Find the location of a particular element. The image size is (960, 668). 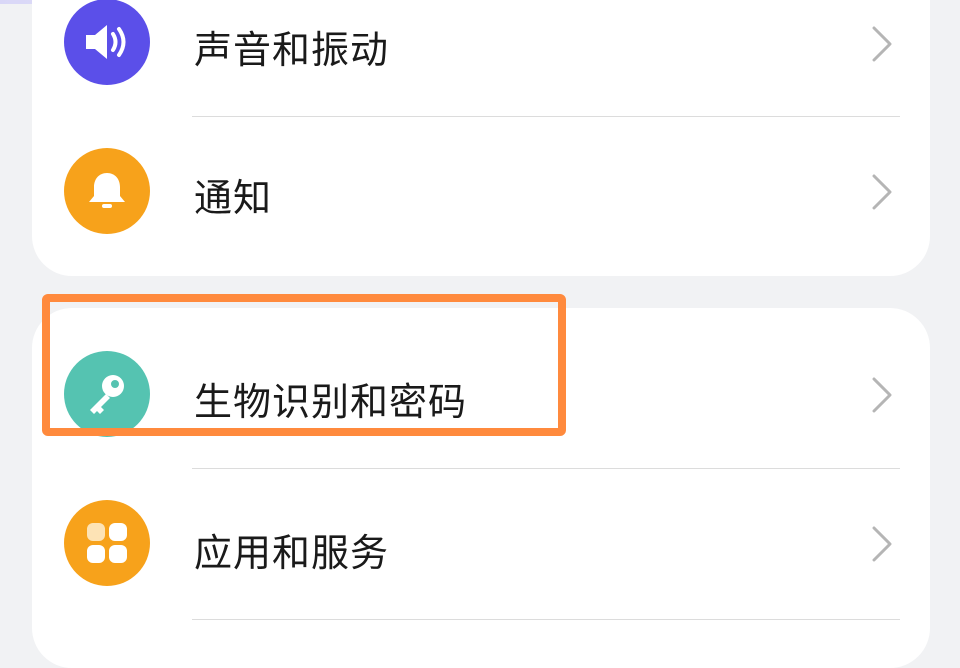

key-icon is located at coordinates (107, 394).